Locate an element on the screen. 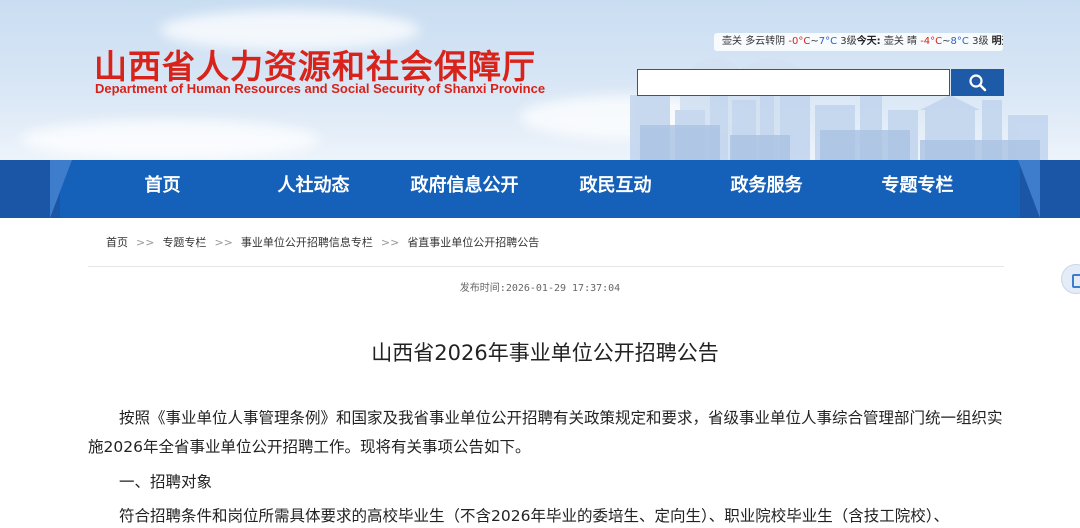 The width and height of the screenshot is (1080, 528). nav-item-interaction: 政民互动 is located at coordinates (615, 189).